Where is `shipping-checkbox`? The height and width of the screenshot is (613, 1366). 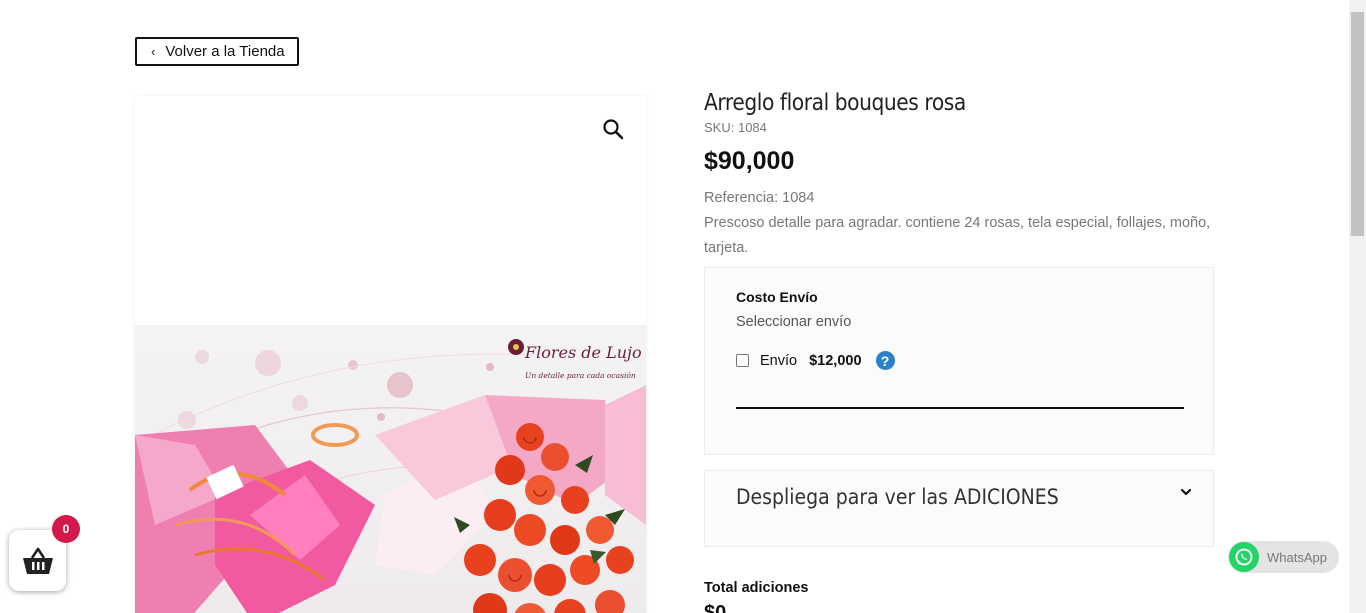 shipping-checkbox is located at coordinates (742, 360).